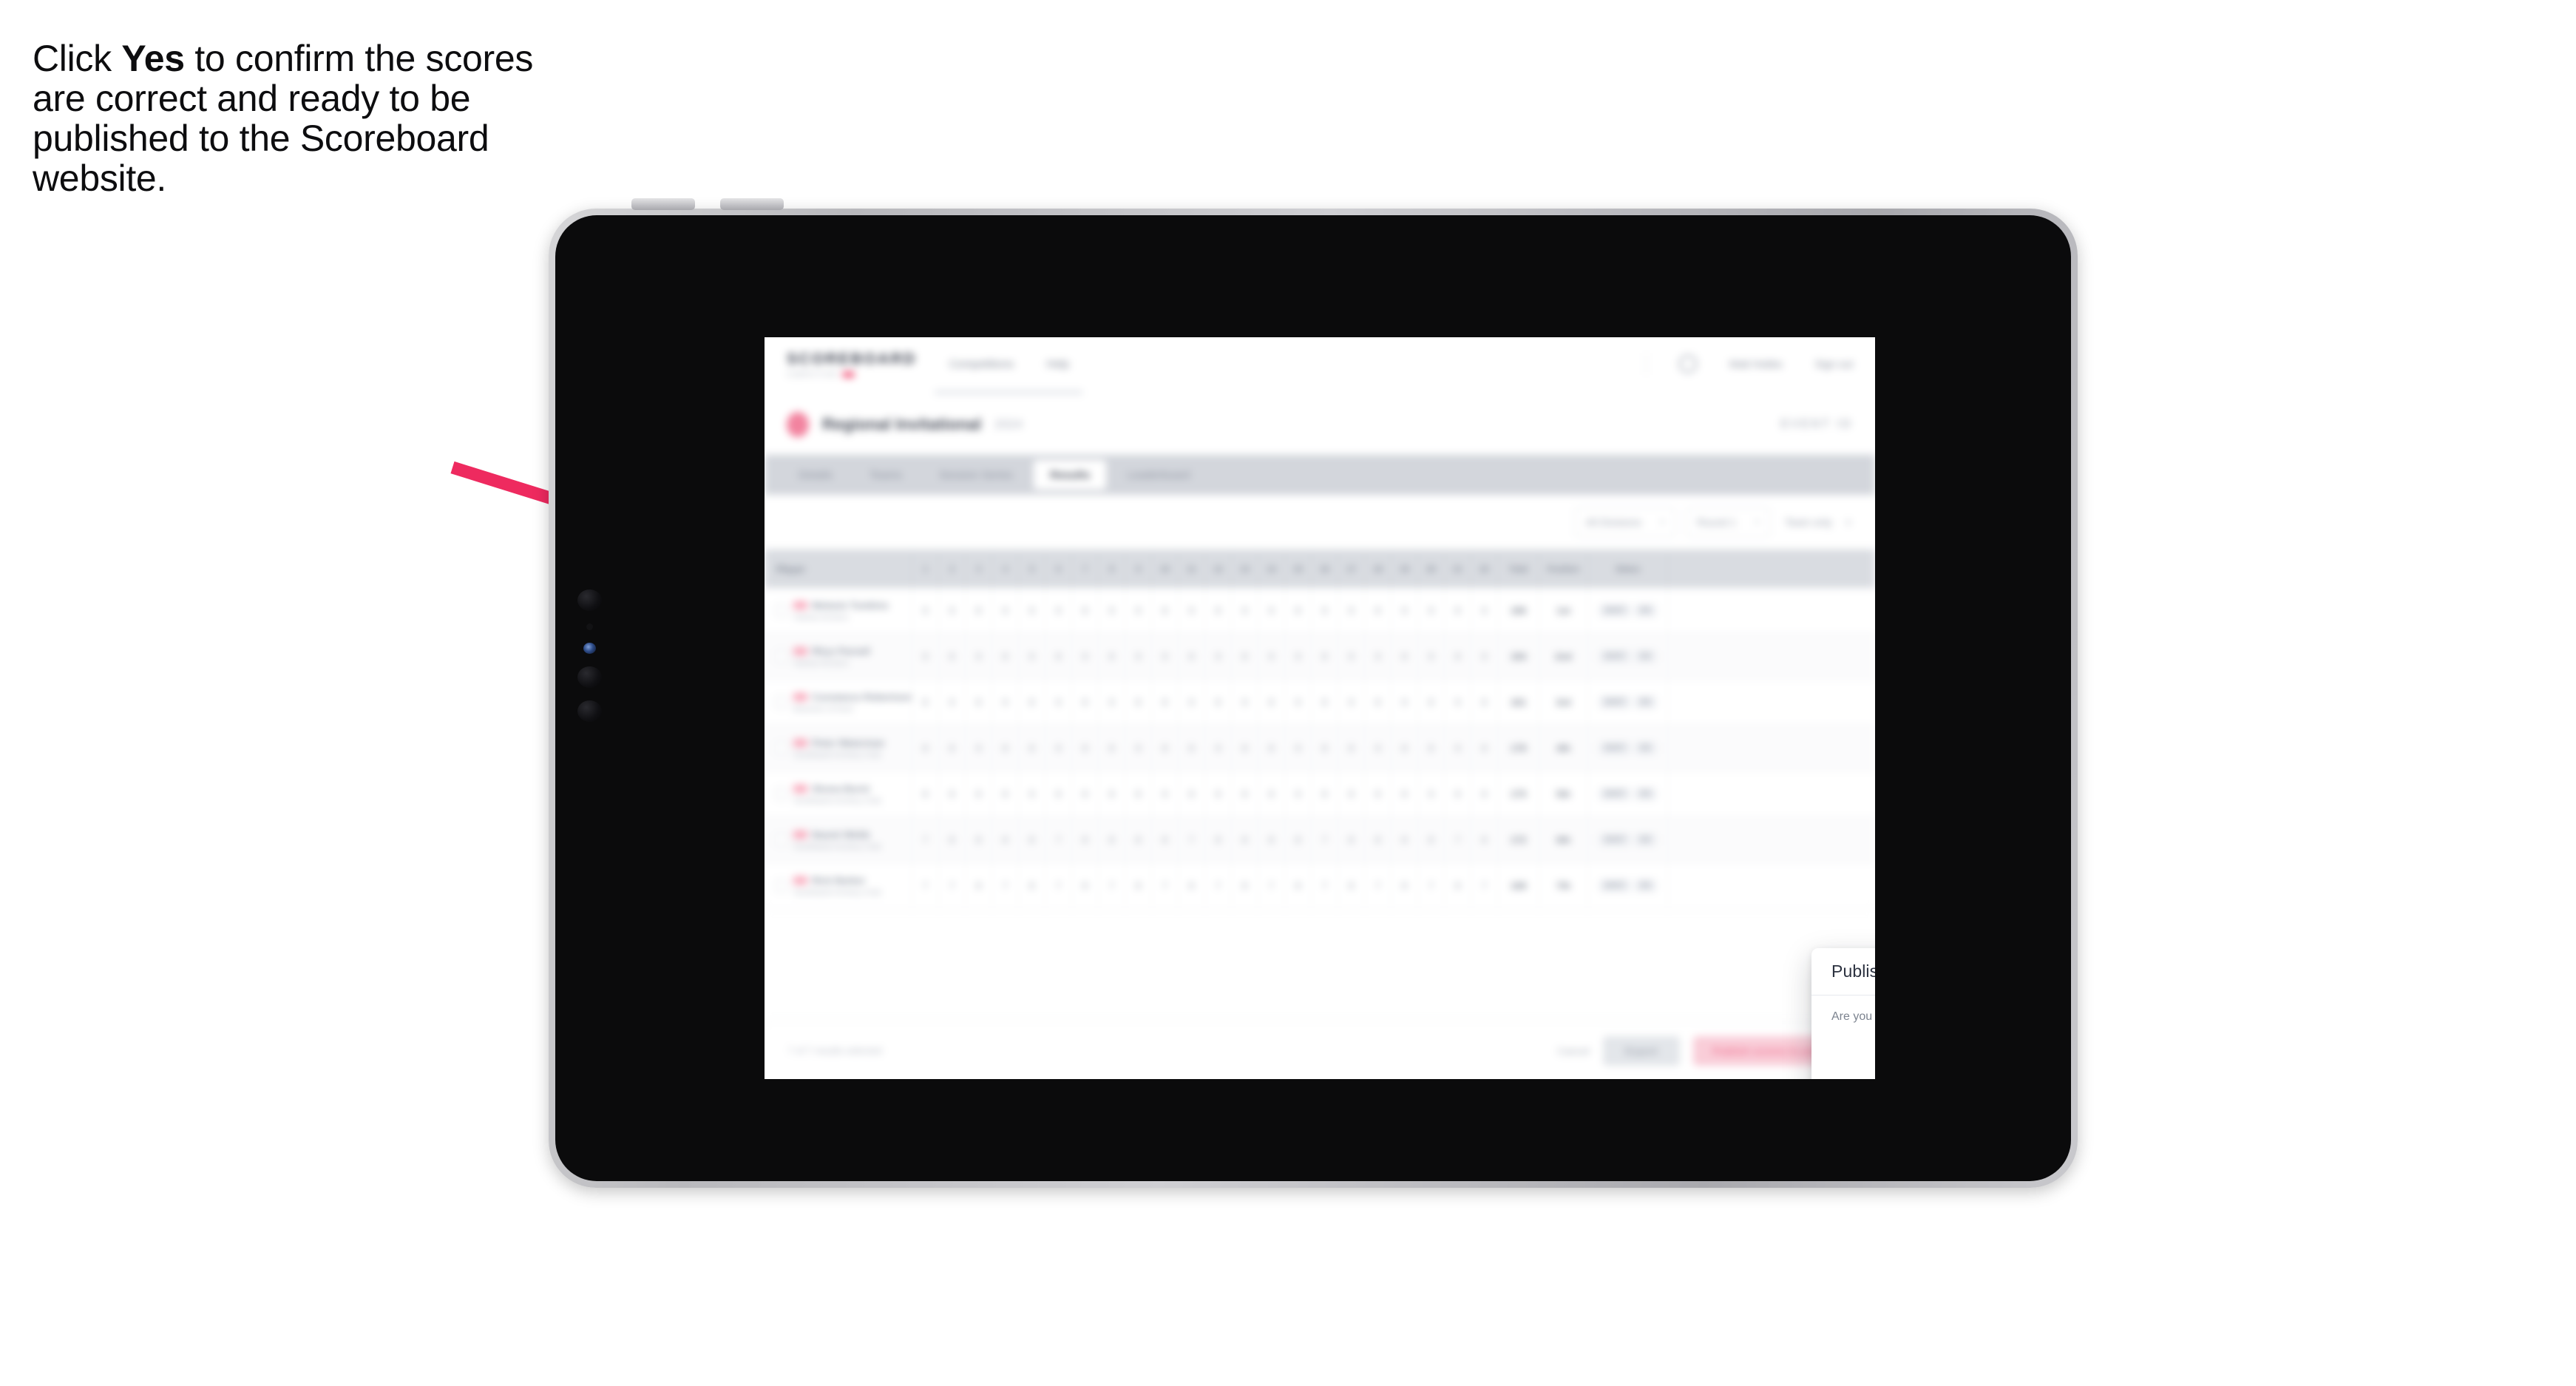 This screenshot has height=1386, width=2576. I want to click on filter-division-select: All Divisions ▾, so click(1625, 522).